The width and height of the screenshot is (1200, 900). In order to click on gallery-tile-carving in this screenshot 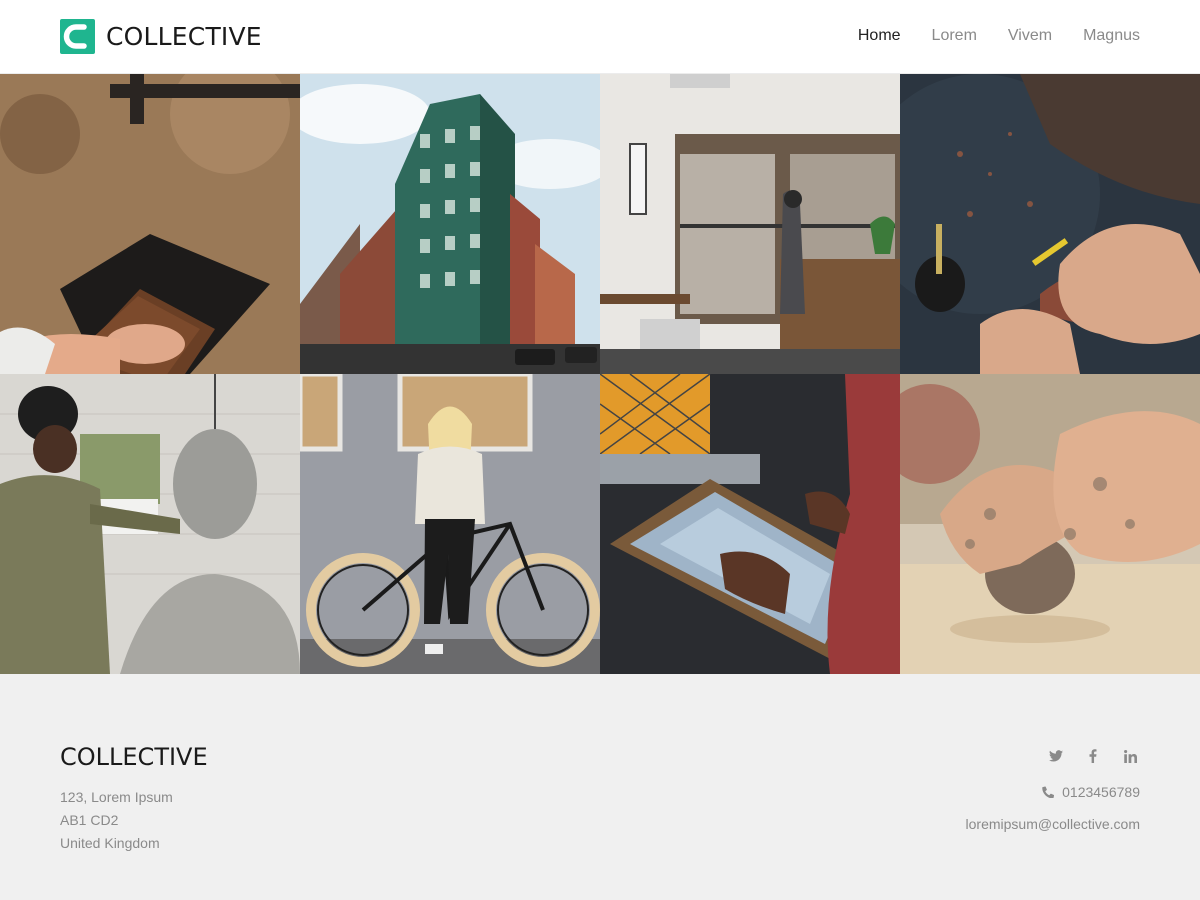, I will do `click(1050, 224)`.